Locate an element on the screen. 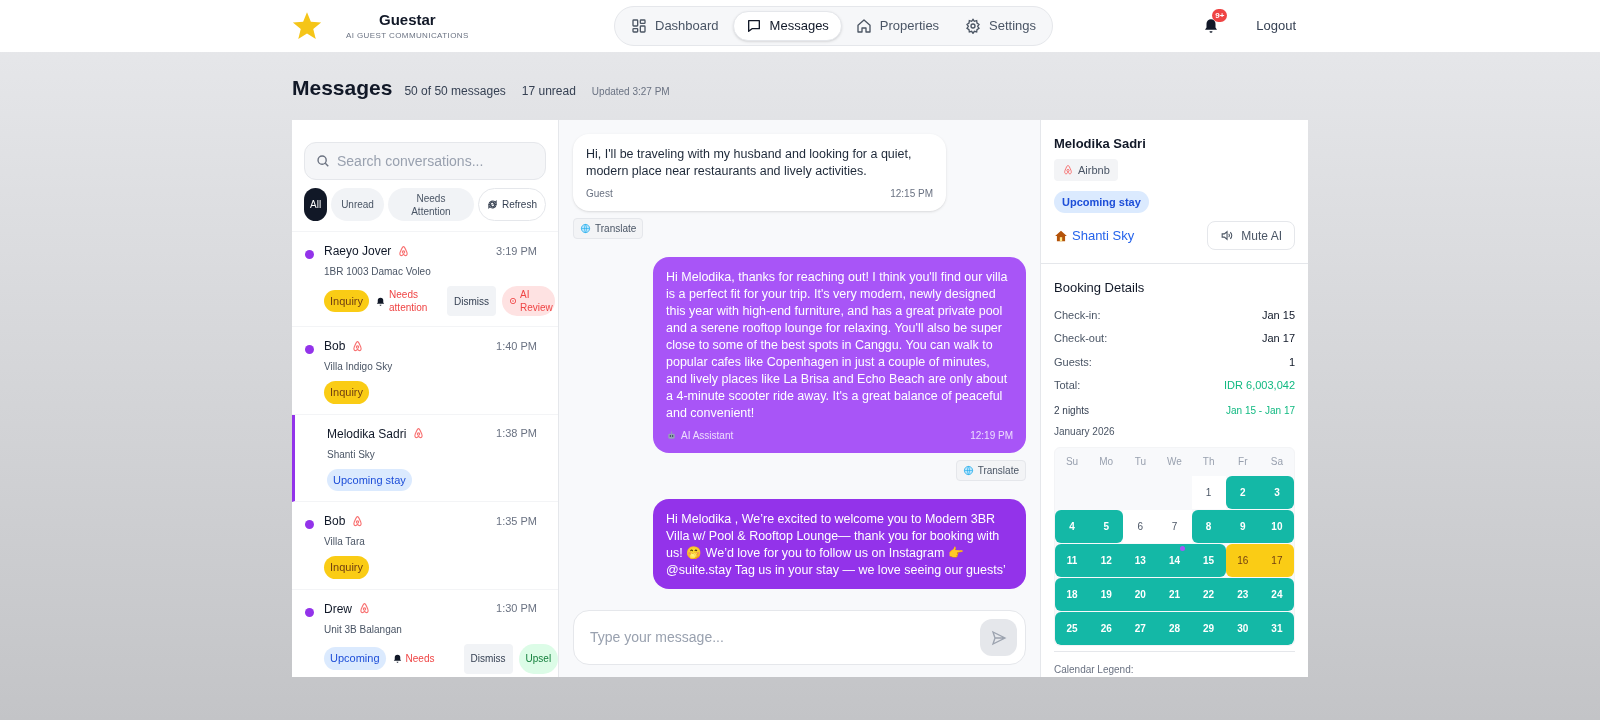 The height and width of the screenshot is (720, 1600). calendar-day: 10 is located at coordinates (1276, 526).